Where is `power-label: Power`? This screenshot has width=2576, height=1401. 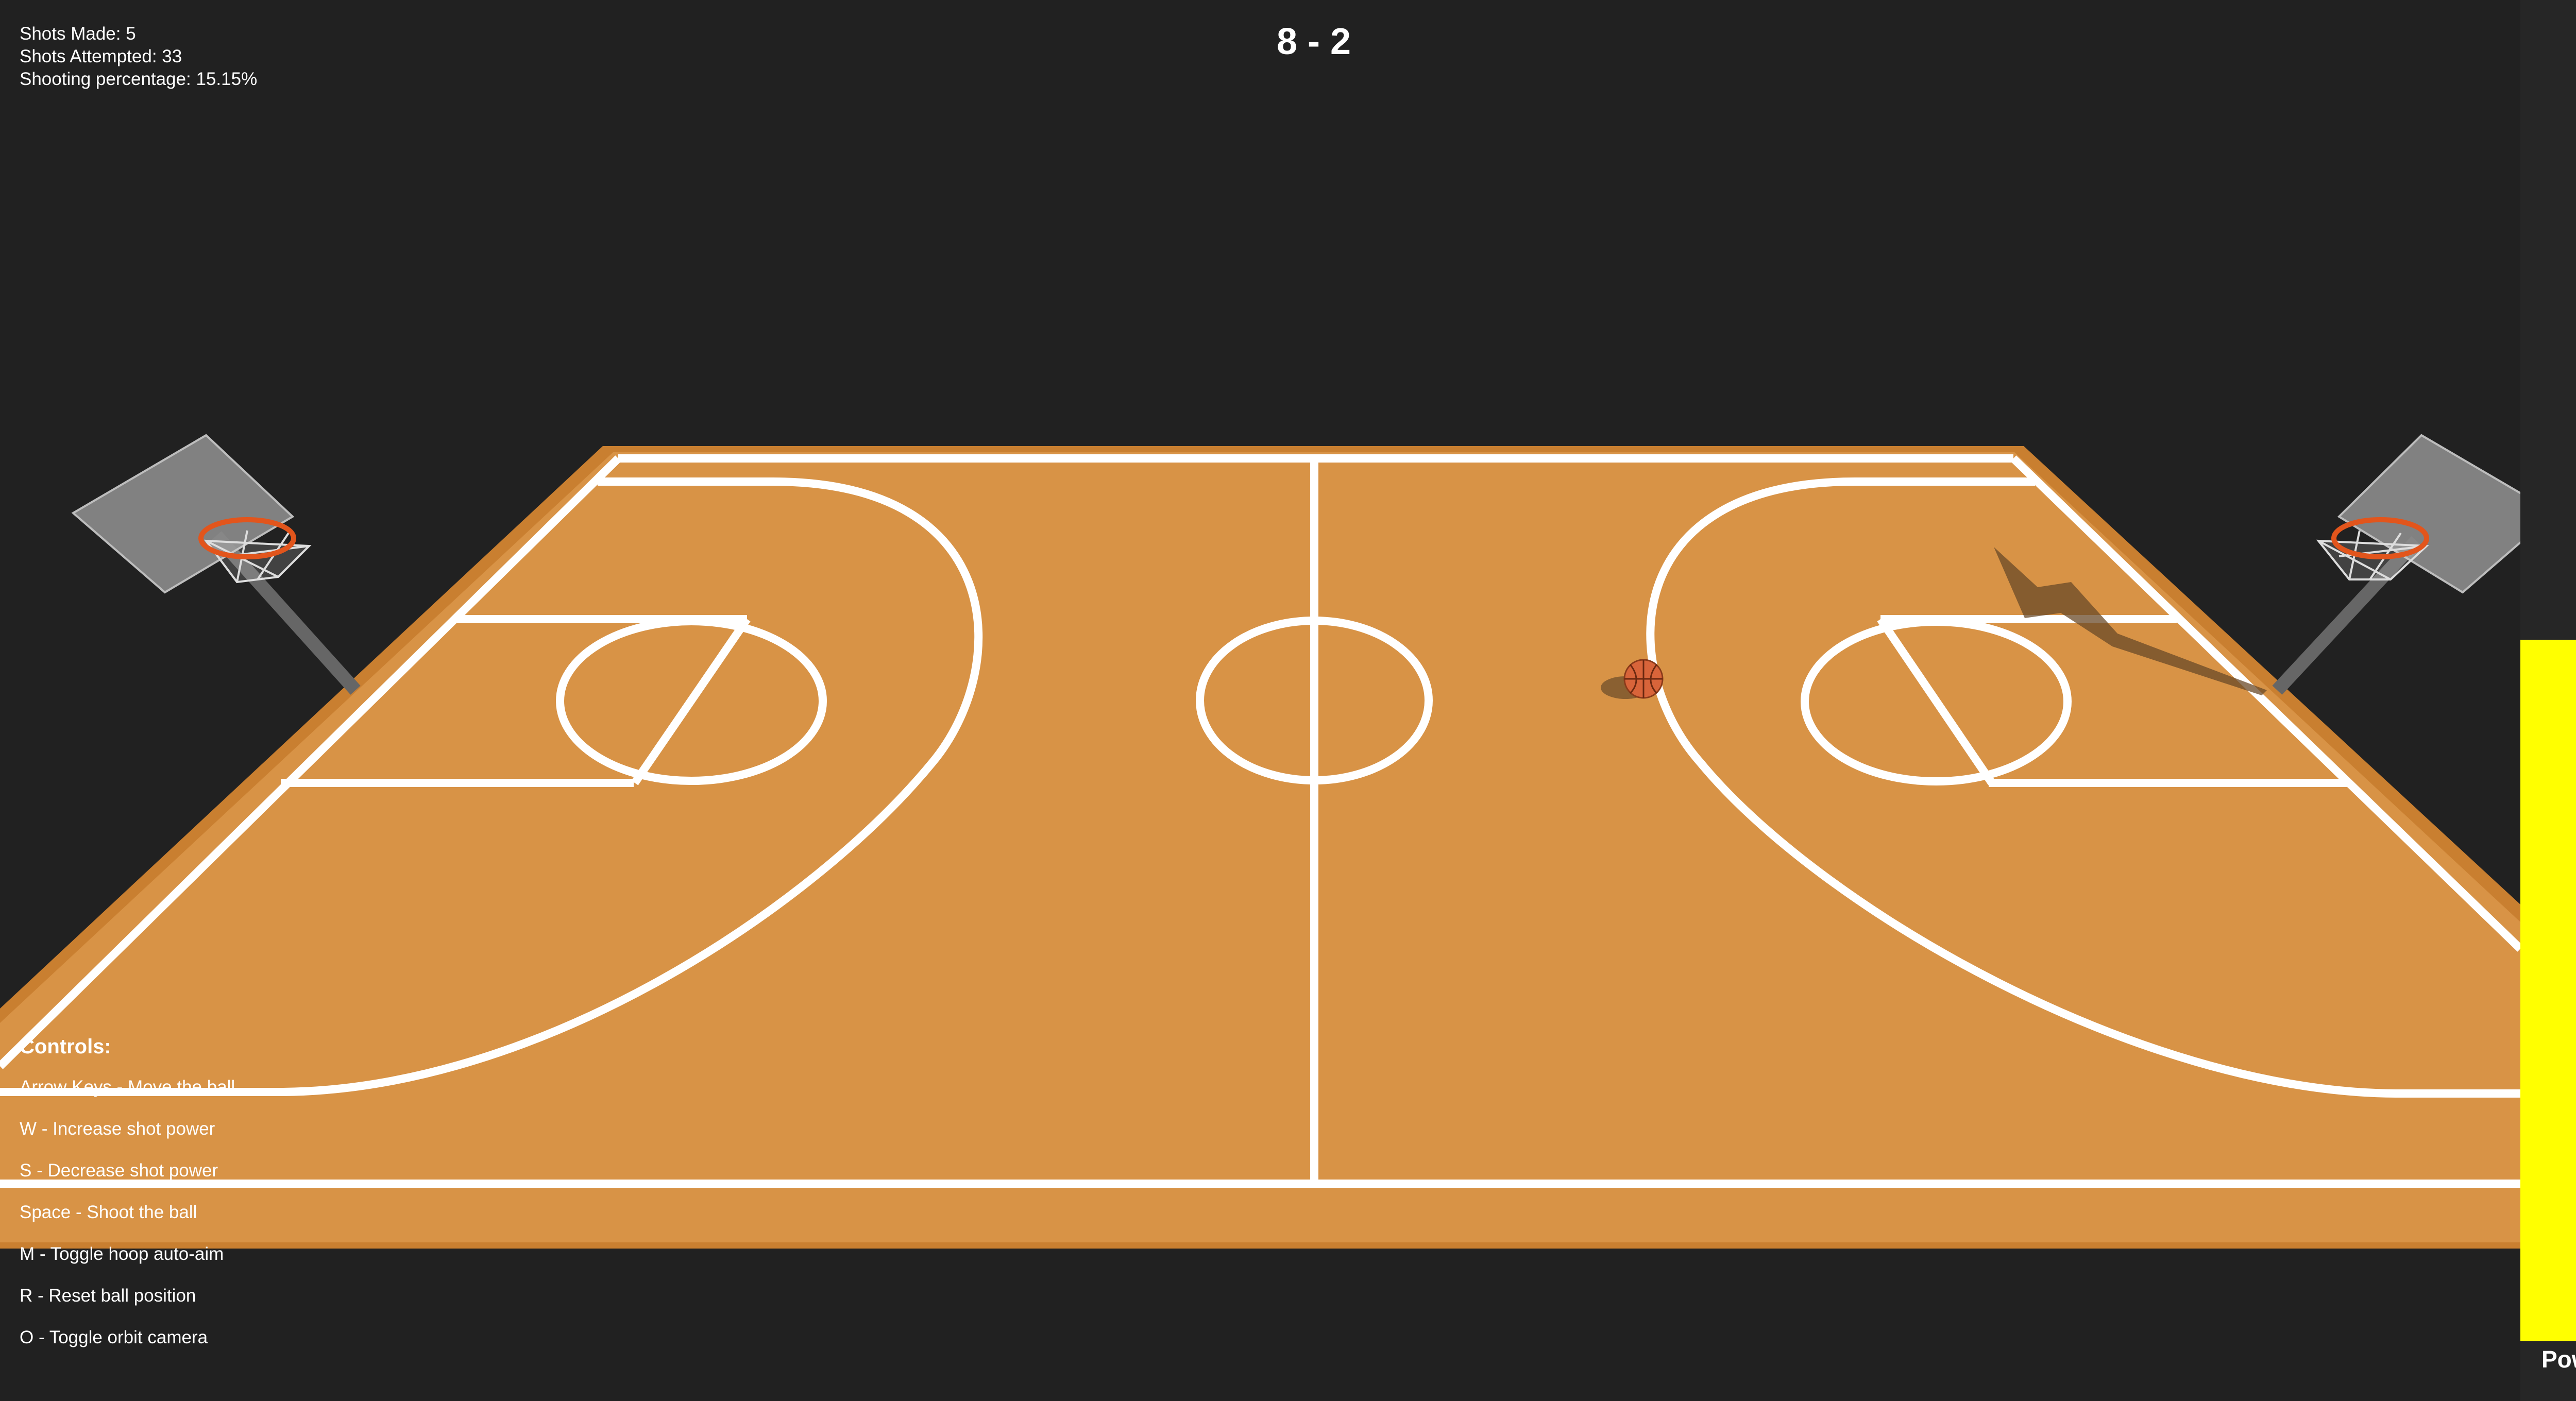 power-label: Power is located at coordinates (2558, 1359).